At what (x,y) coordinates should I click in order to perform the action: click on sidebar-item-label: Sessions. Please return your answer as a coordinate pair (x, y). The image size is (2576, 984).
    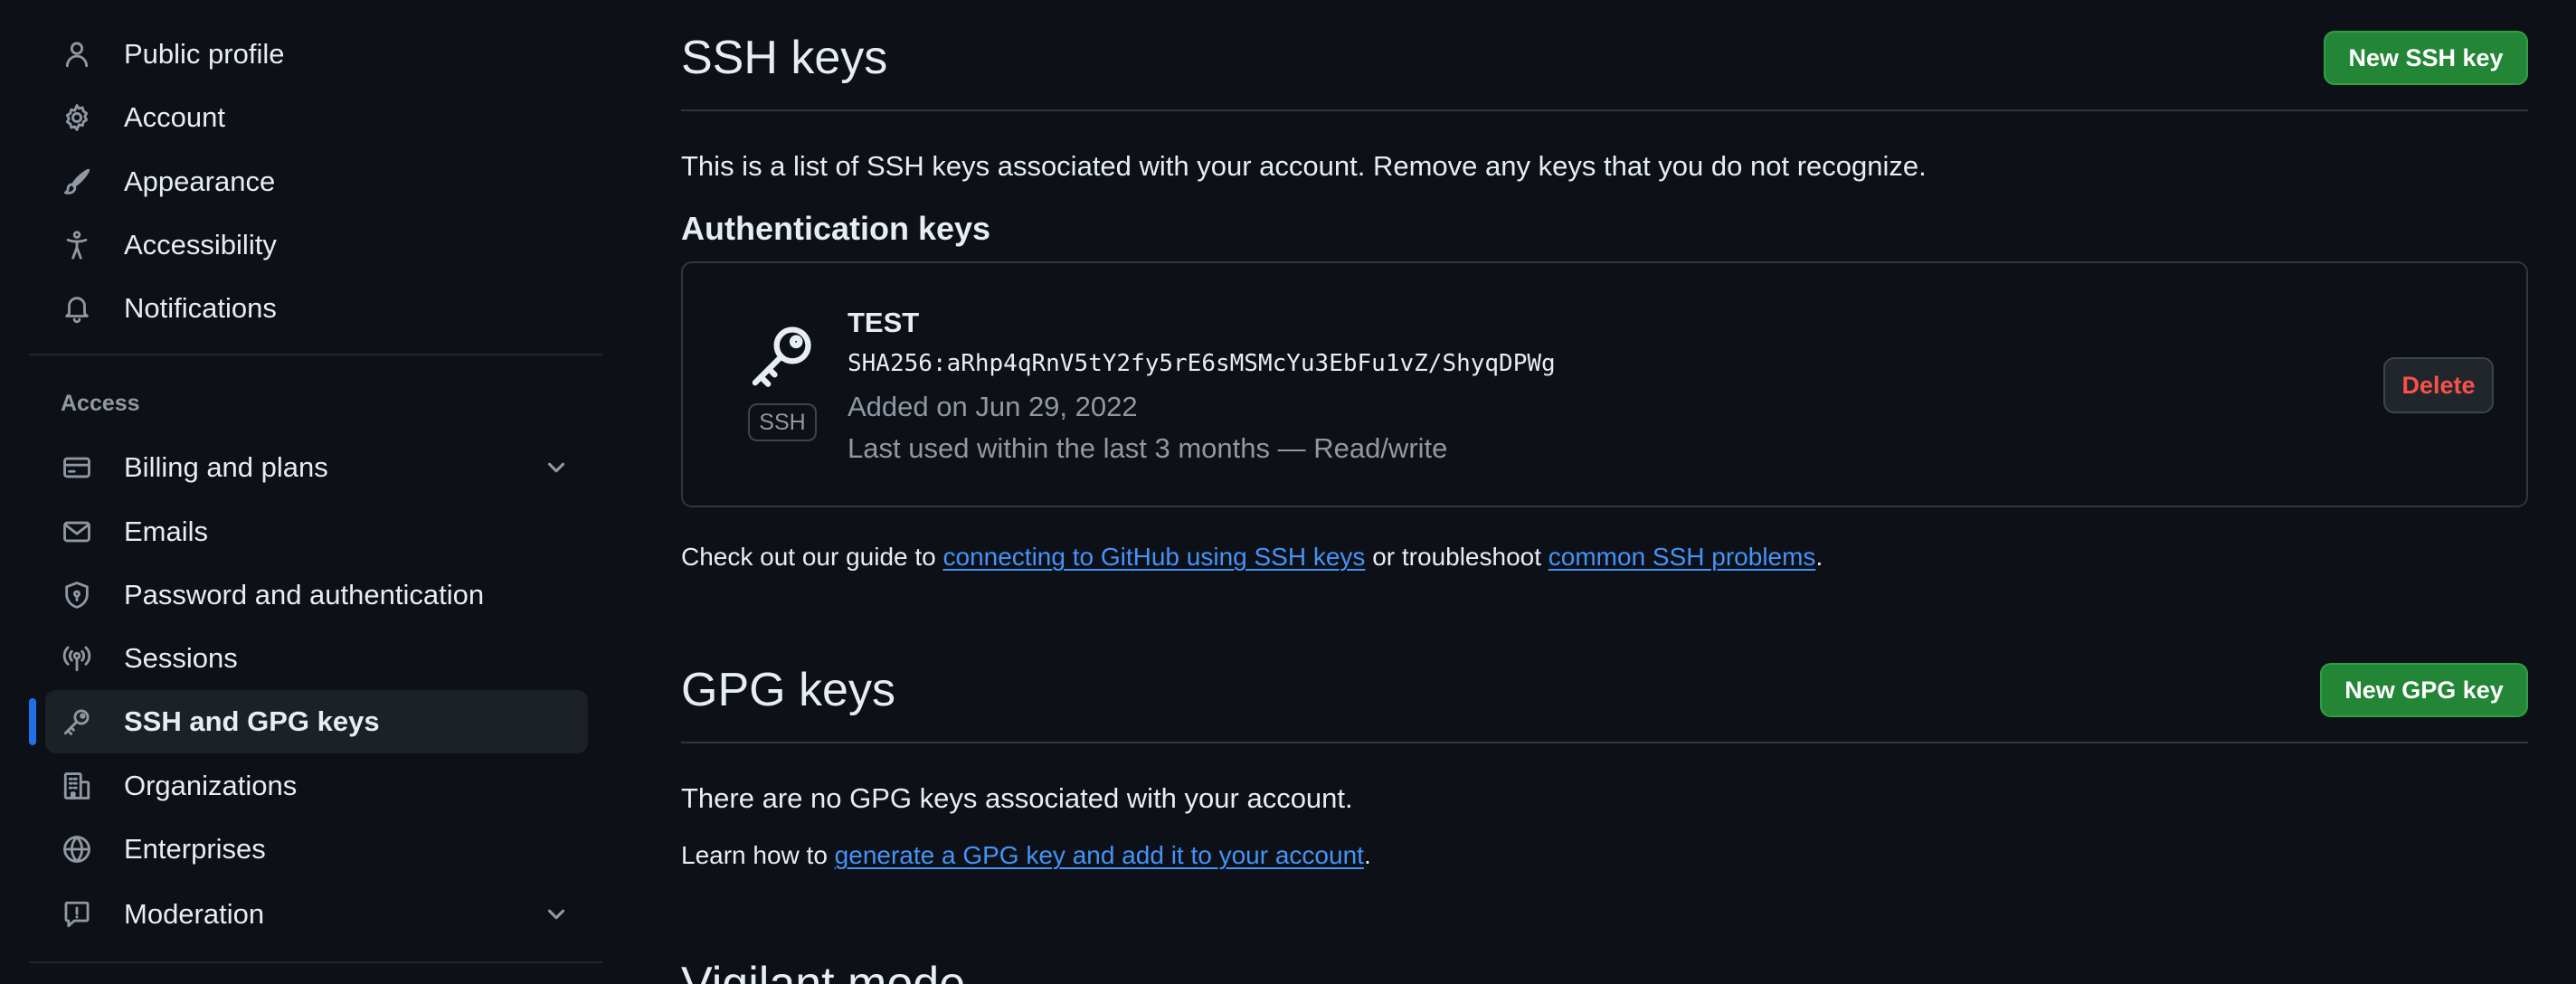
    Looking at the image, I should click on (181, 658).